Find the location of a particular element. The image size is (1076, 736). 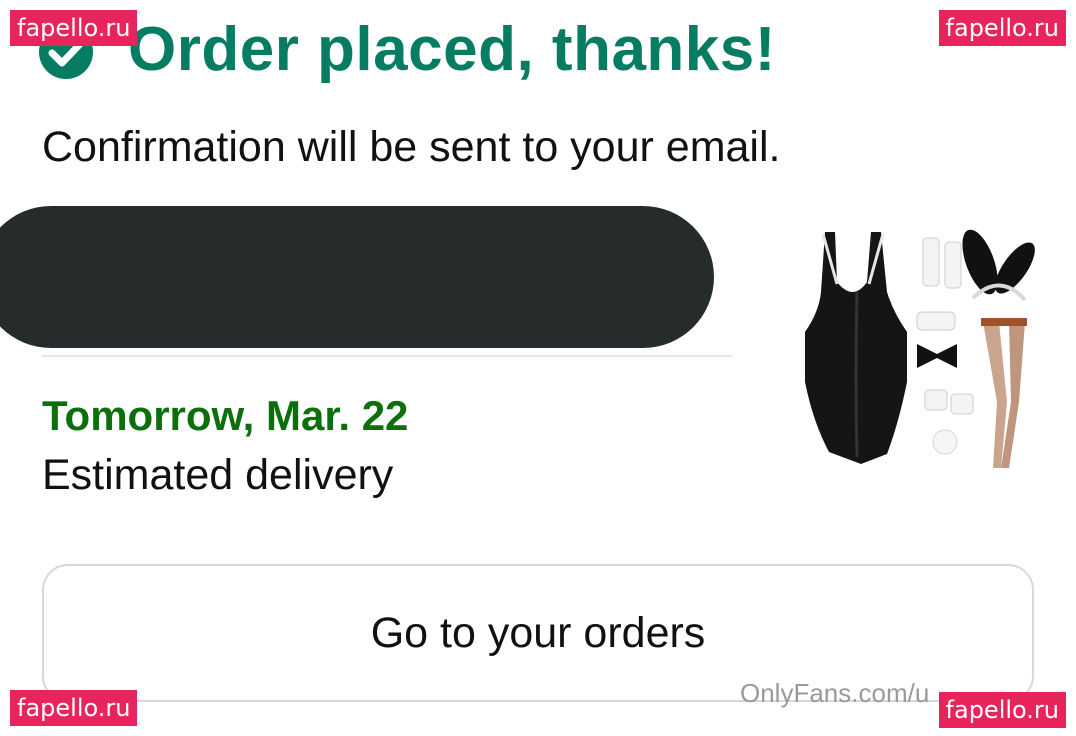

redacted-address-bar is located at coordinates (357, 277).